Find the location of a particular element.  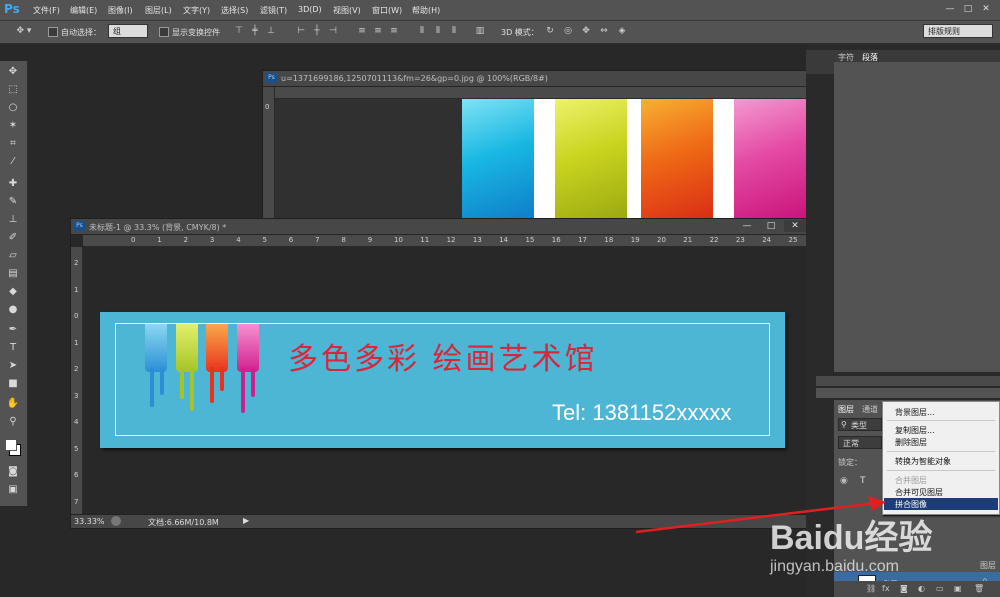

ruler-number: 3 is located at coordinates (212, 240).